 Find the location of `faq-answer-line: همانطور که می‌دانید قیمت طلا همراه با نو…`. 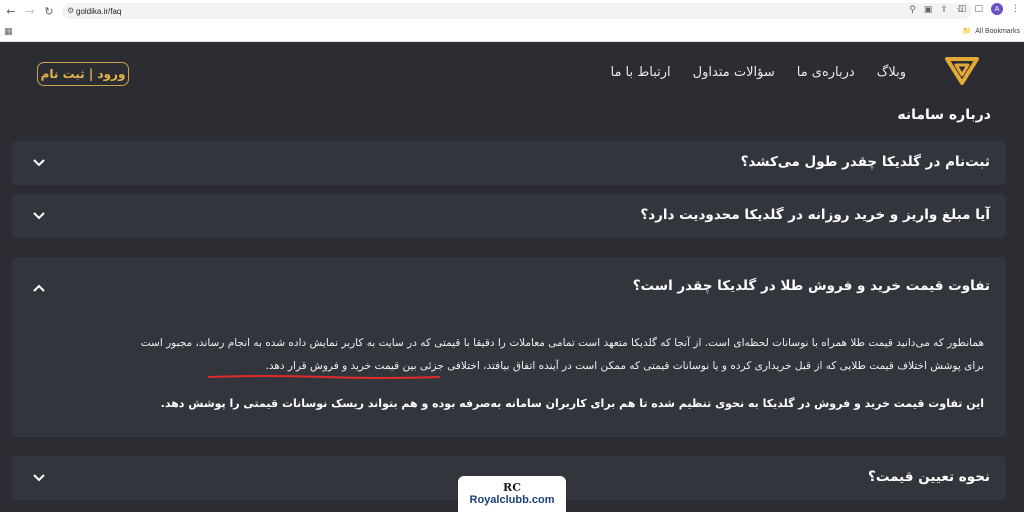

faq-answer-line: همانطور که می‌دانید قیمت طلا همراه با نو… is located at coordinates (562, 343).